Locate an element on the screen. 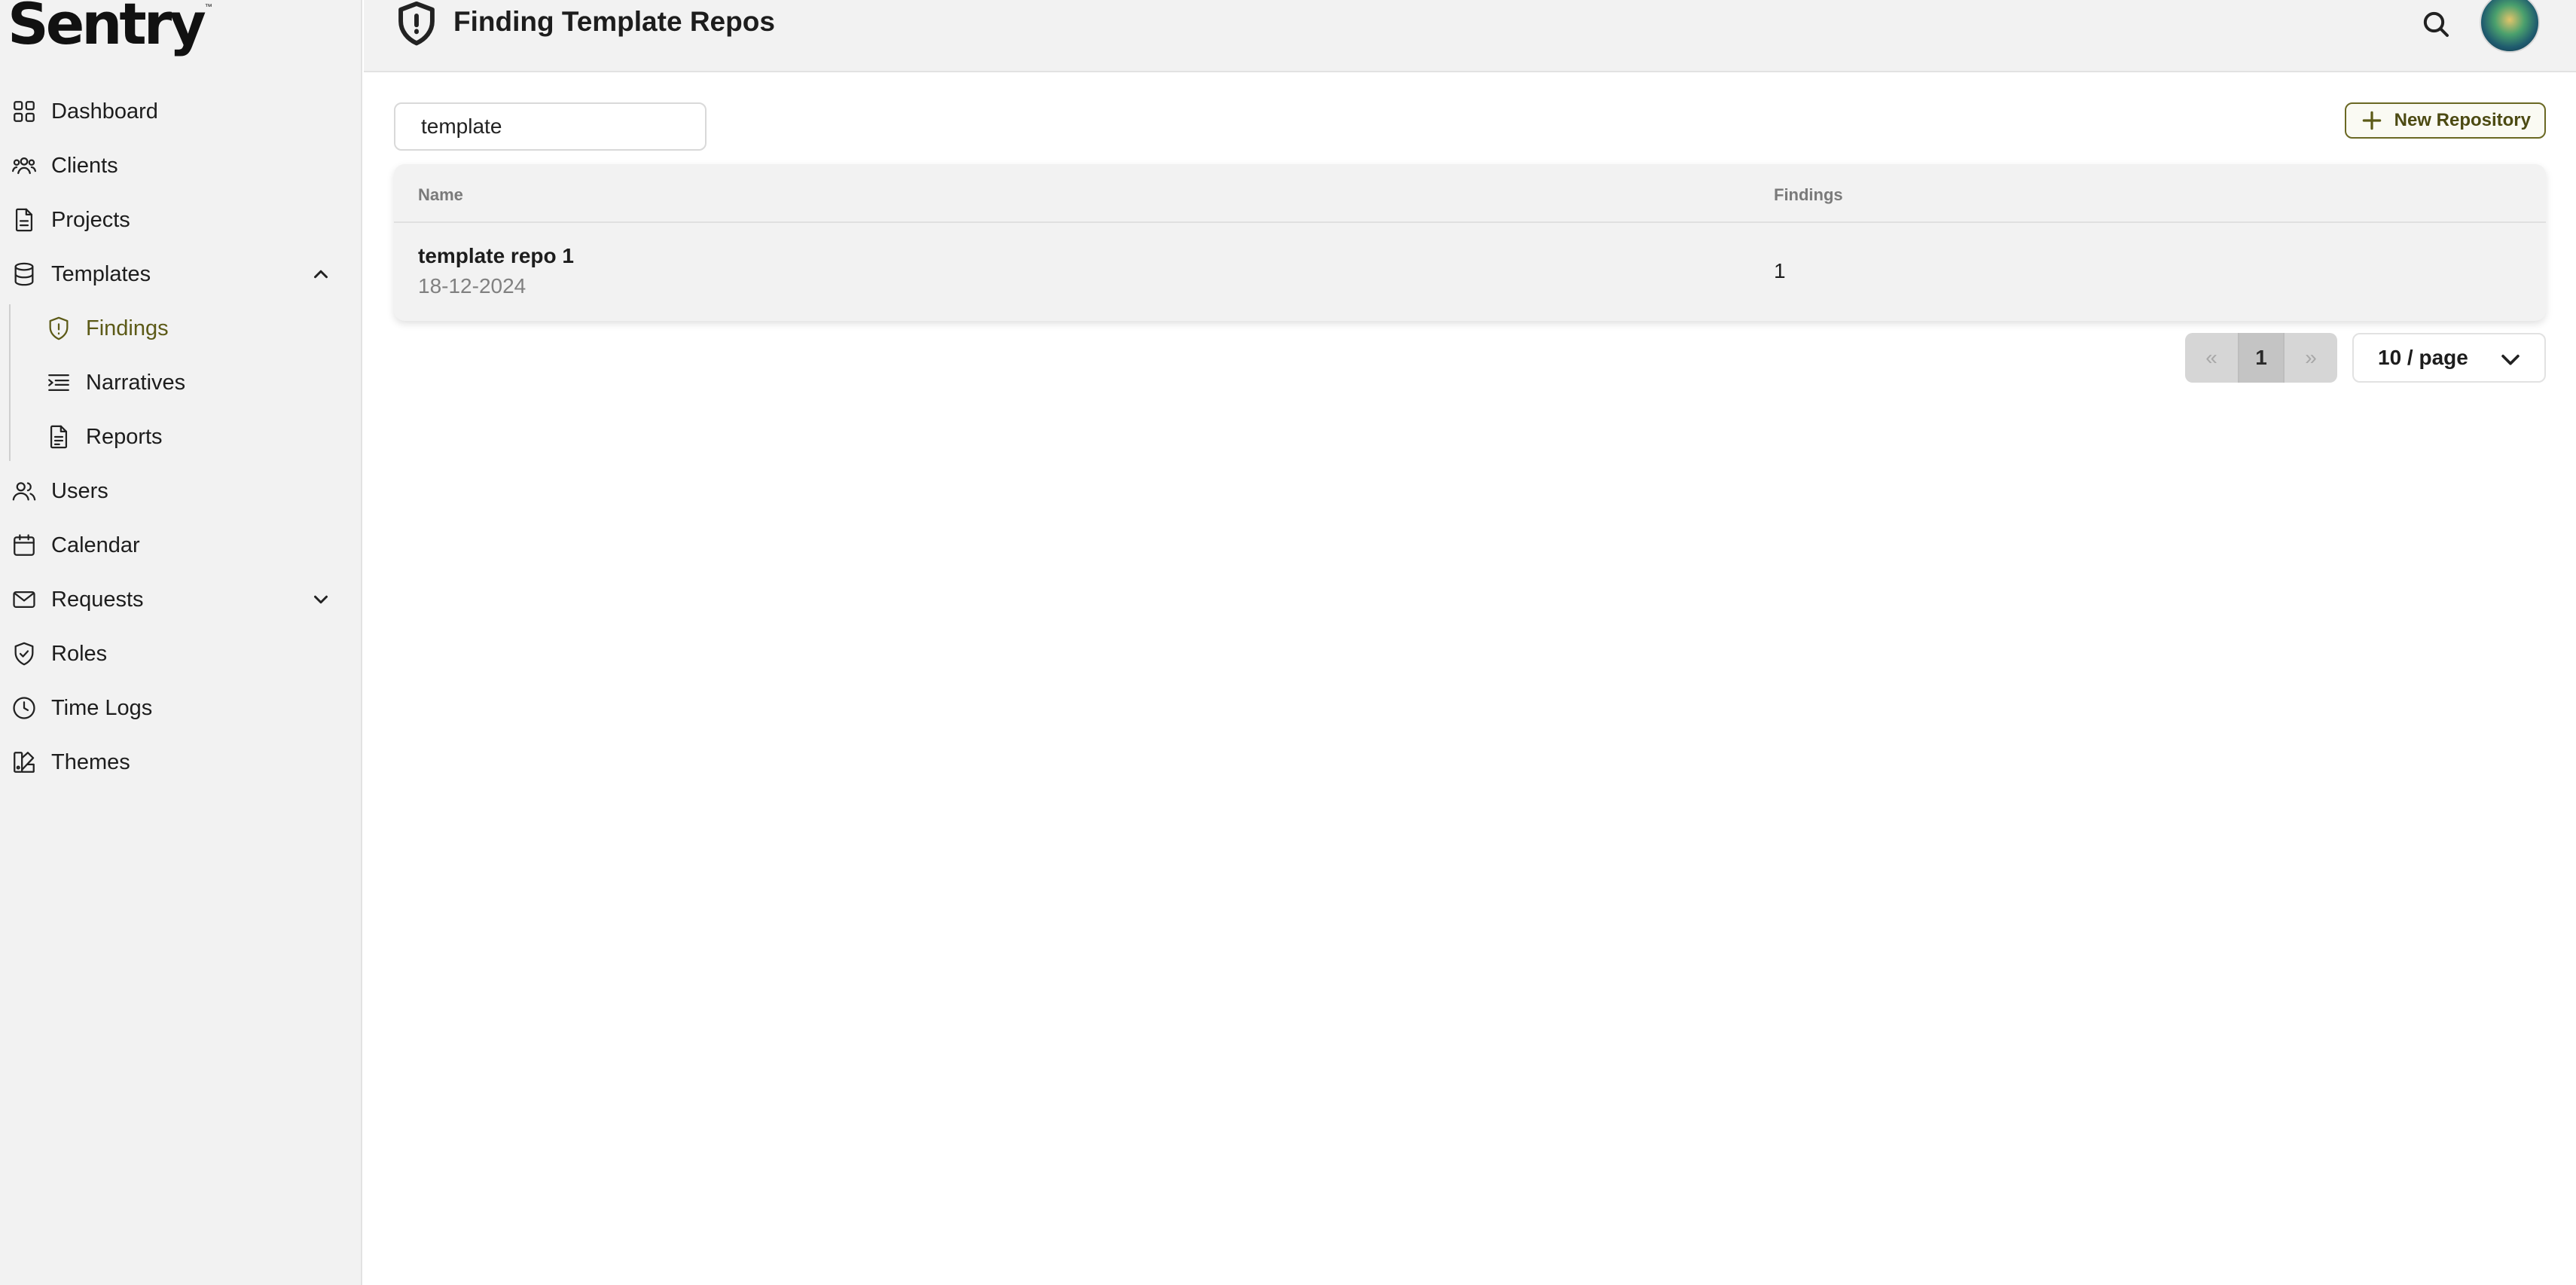  repo-name: template repo 1 is located at coordinates (496, 256).